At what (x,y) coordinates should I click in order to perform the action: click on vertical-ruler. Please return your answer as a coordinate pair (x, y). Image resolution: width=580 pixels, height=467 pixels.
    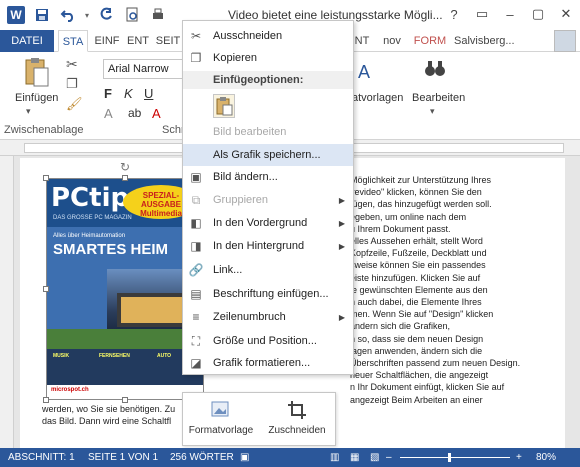
    Looking at the image, I should click on (7, 302).